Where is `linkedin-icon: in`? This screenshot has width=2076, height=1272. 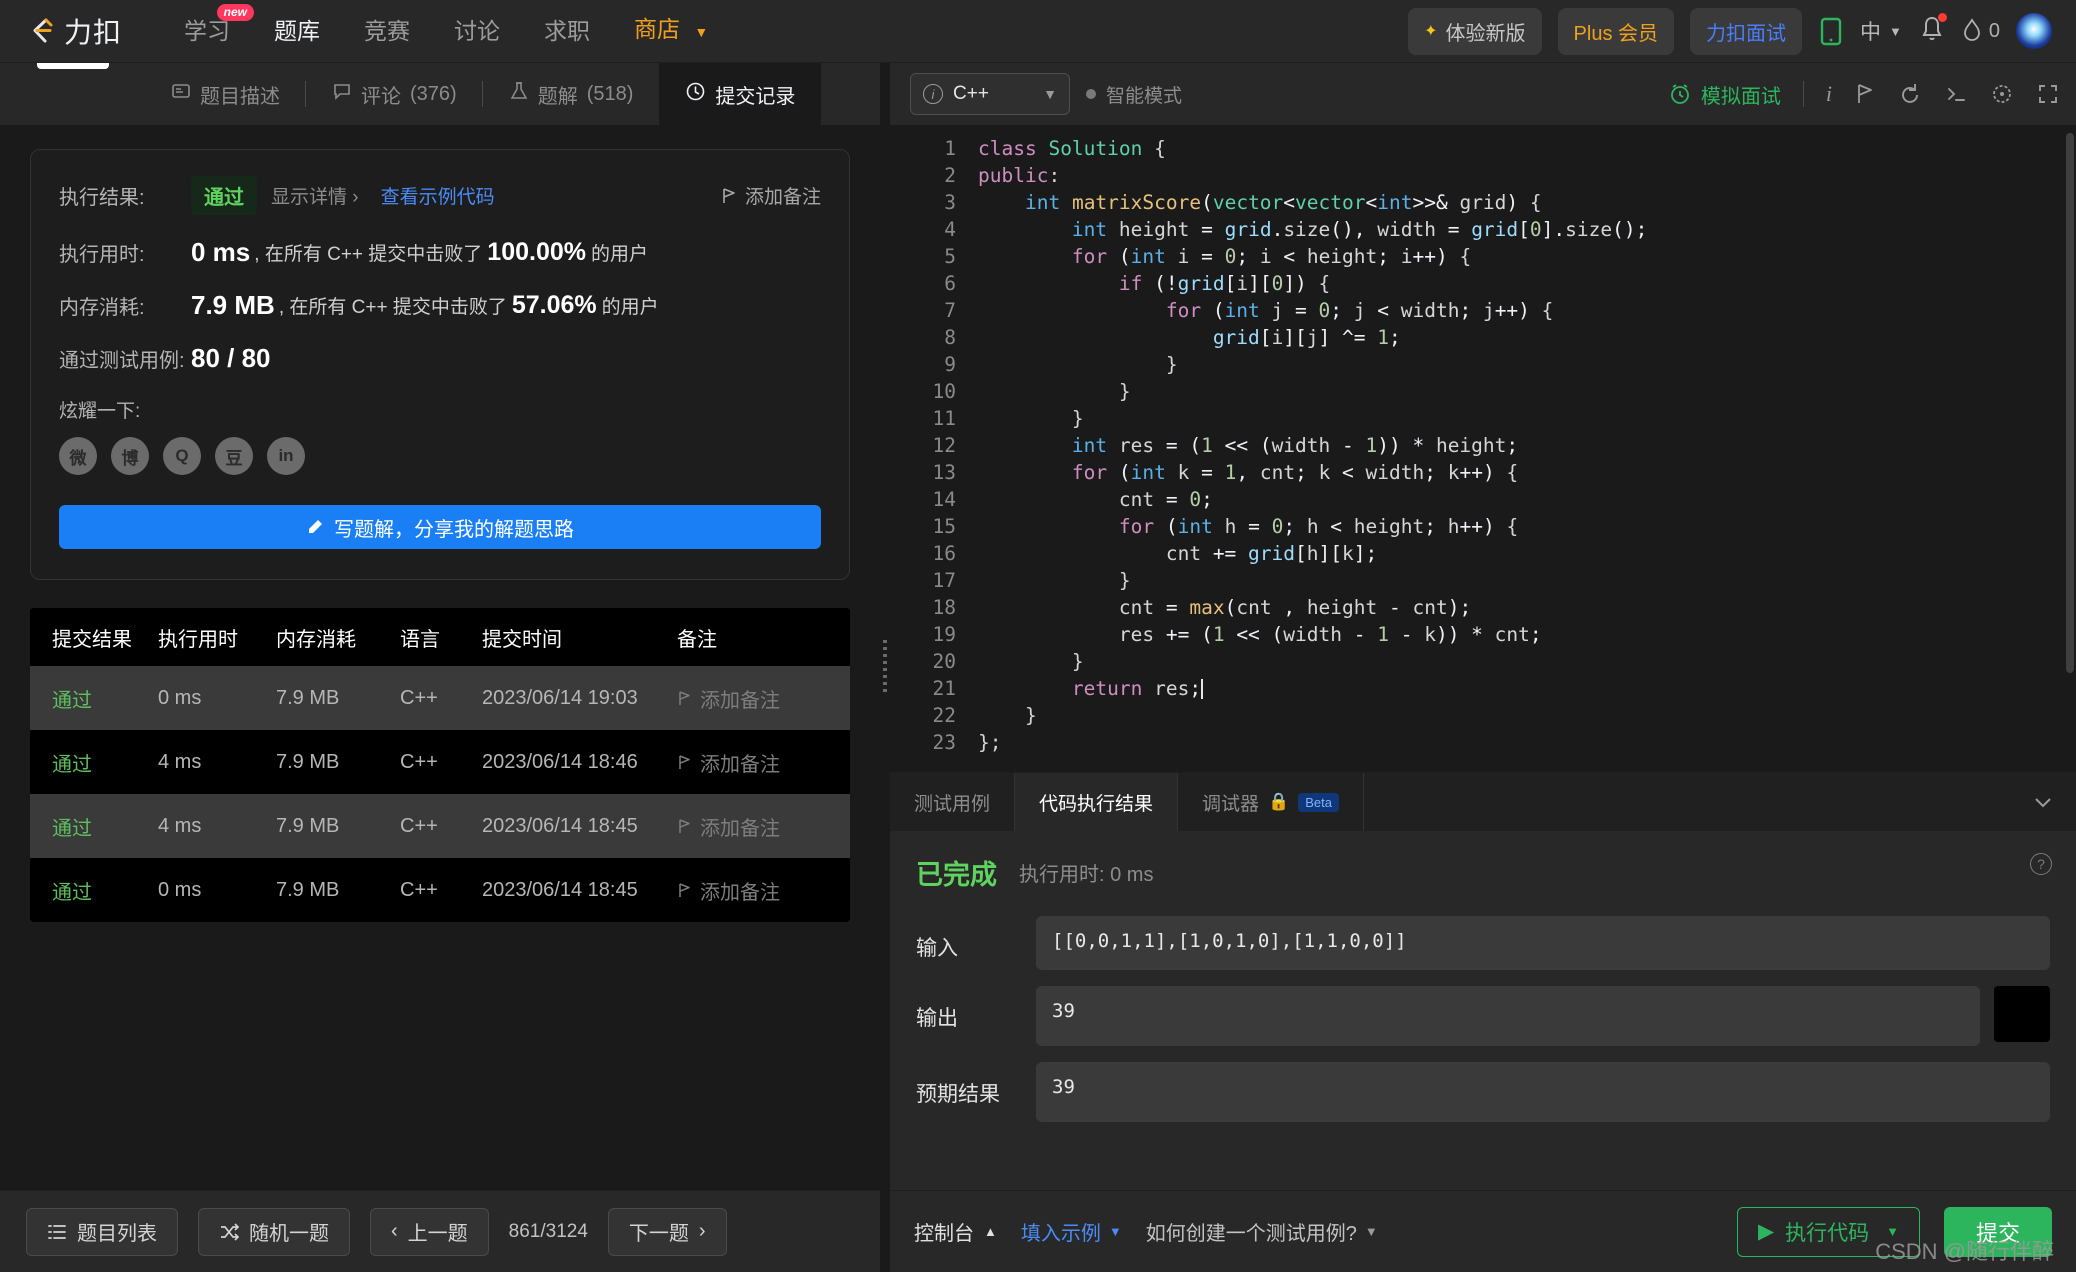 linkedin-icon: in is located at coordinates (286, 456).